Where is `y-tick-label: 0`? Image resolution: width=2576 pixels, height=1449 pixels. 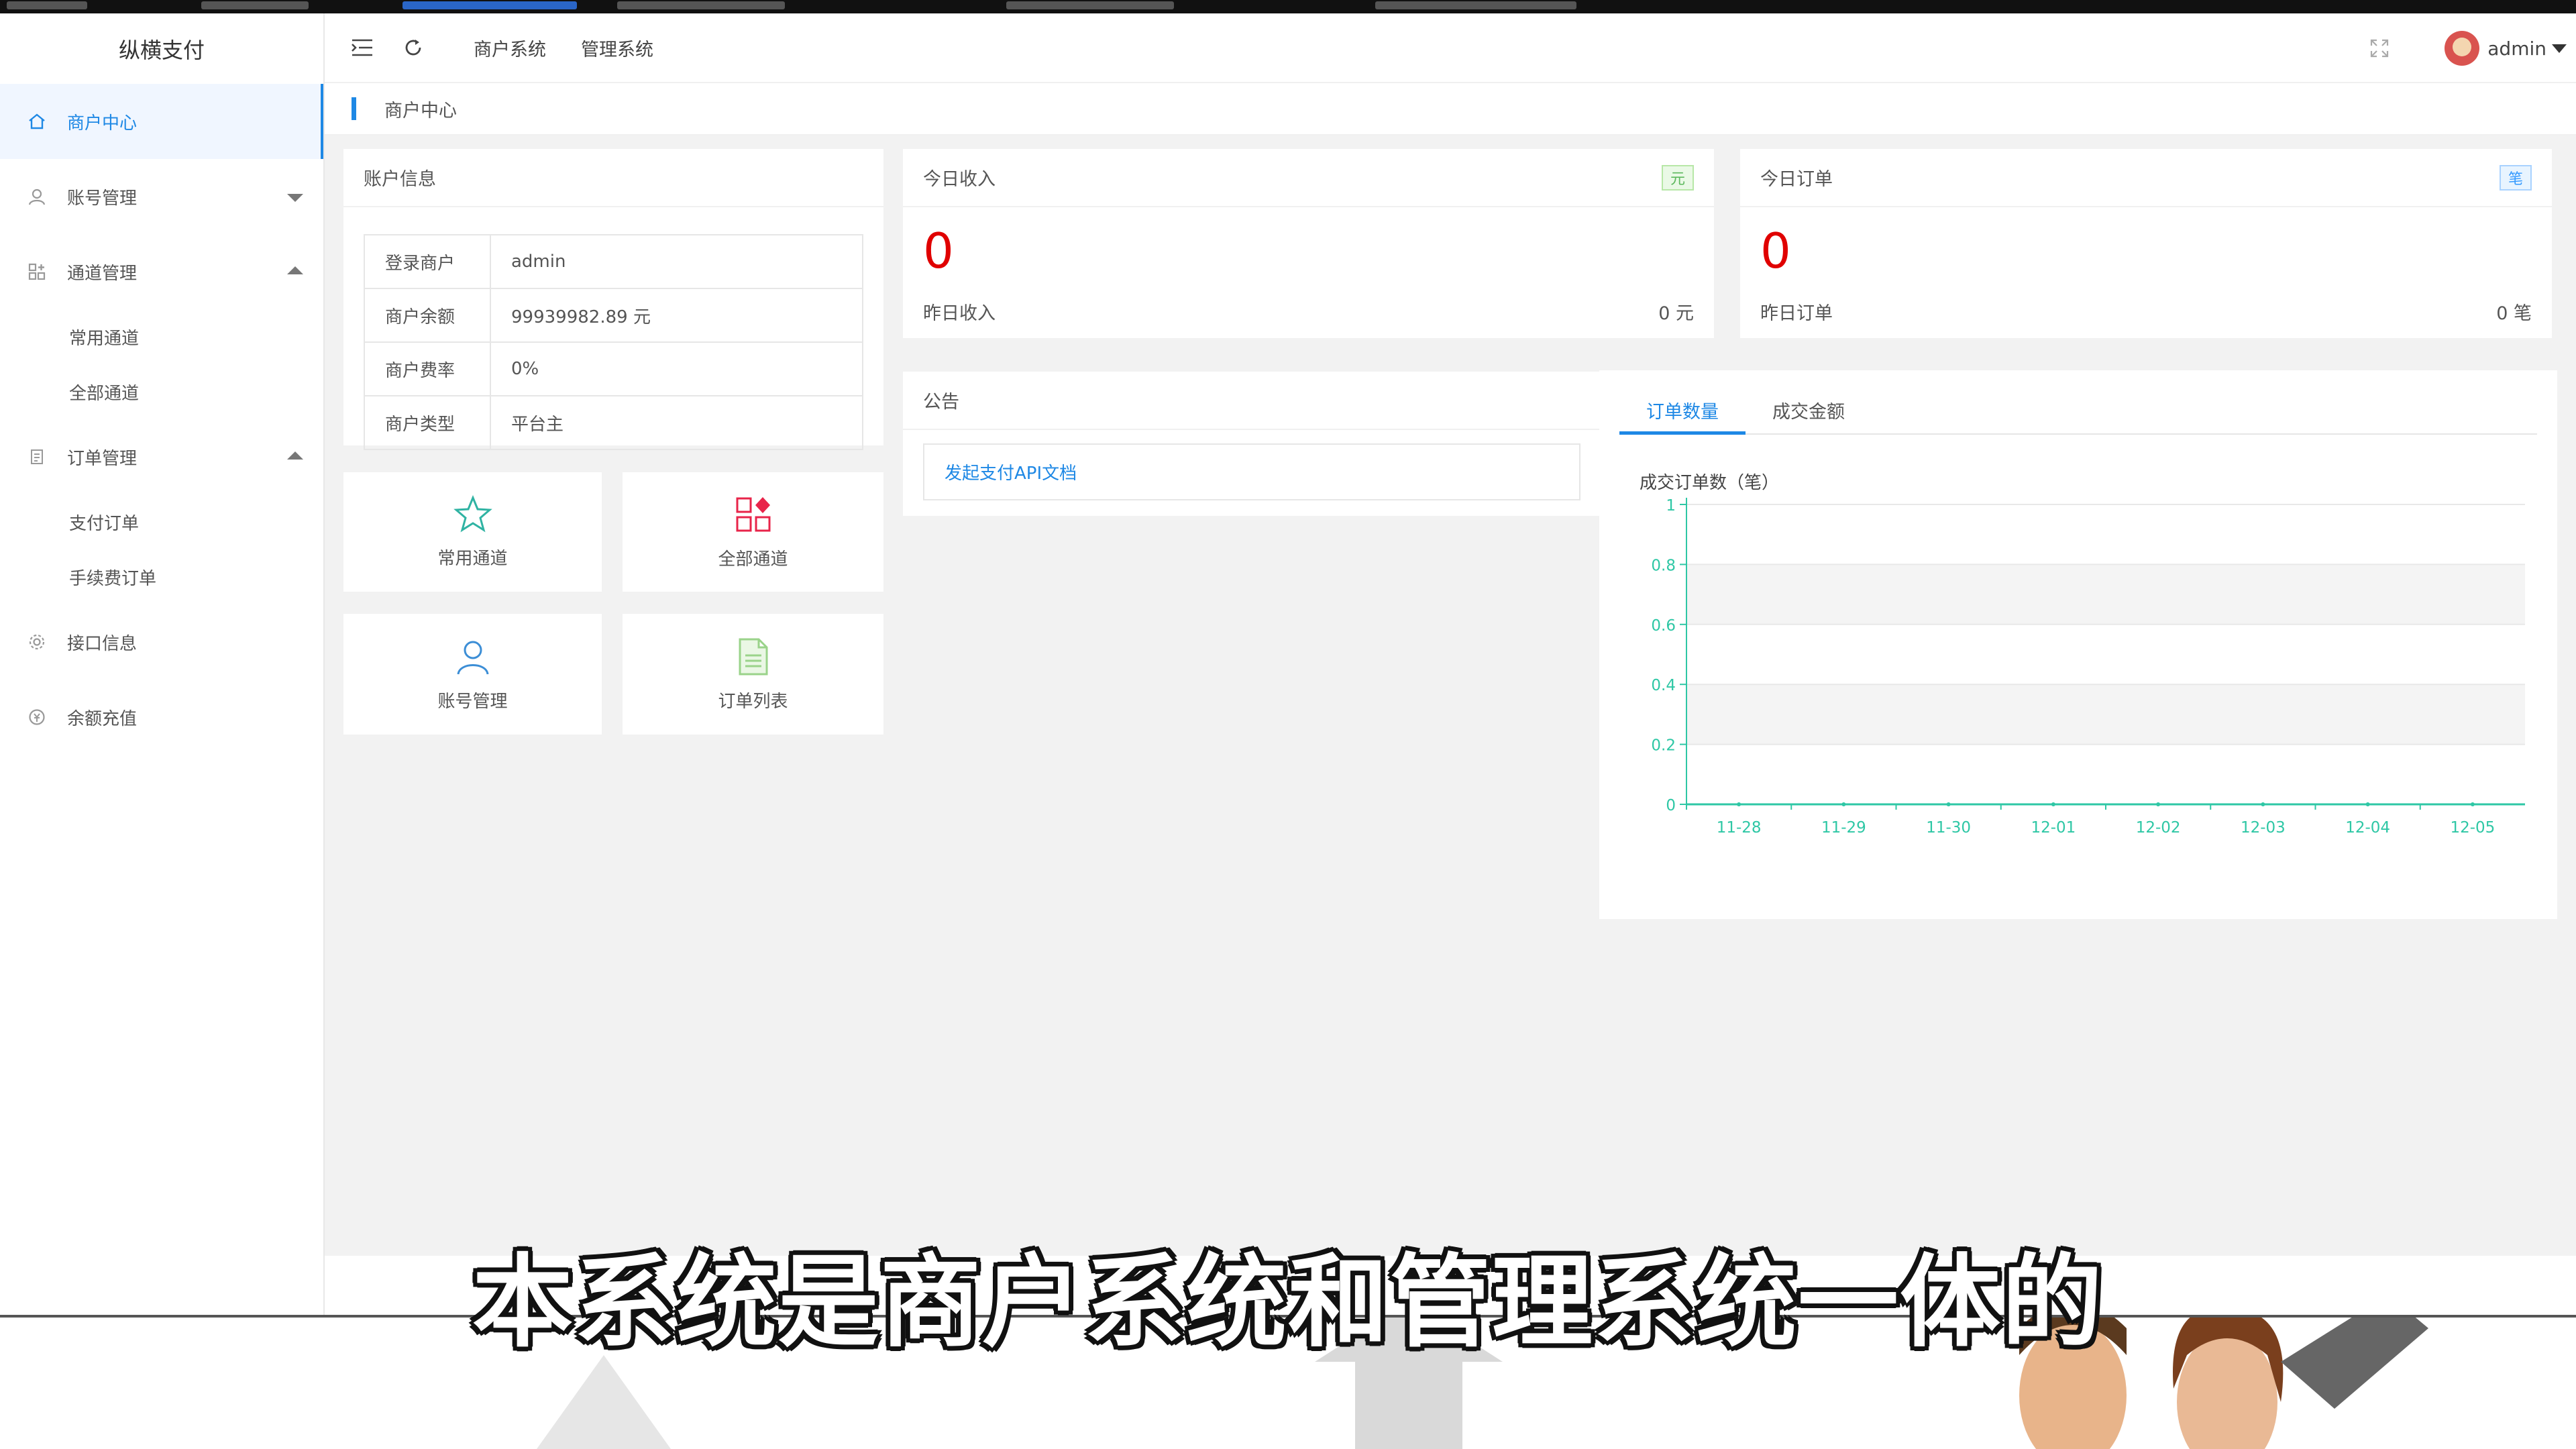
y-tick-label: 0 is located at coordinates (1671, 805).